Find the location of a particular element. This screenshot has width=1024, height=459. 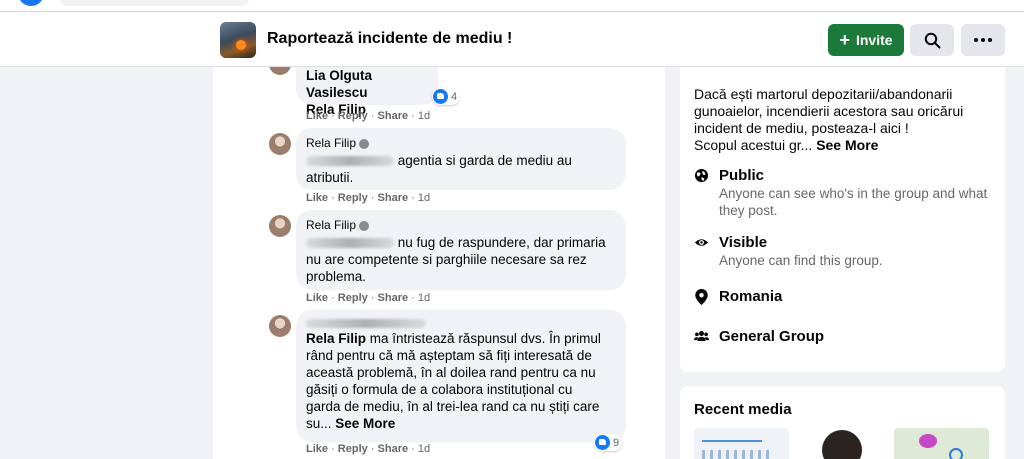

comment-author is located at coordinates (461, 323).